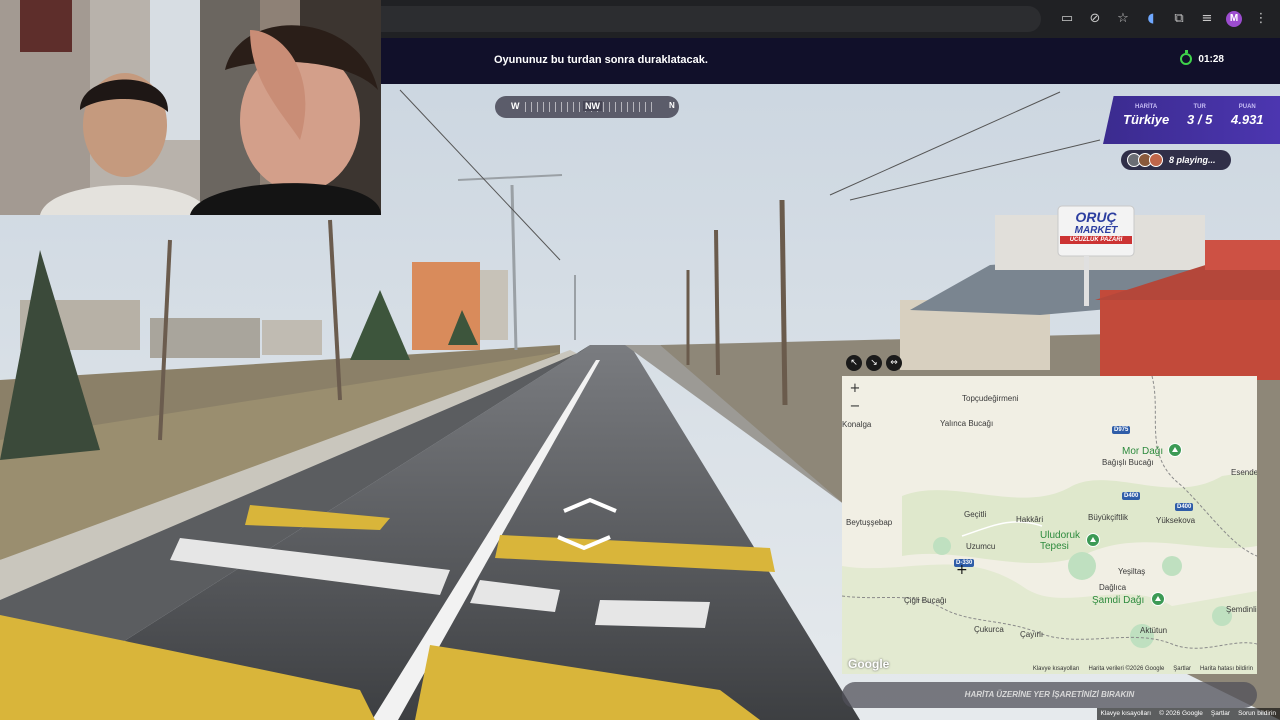 The image size is (1280, 720). I want to click on map-label: Yeşiltaş, so click(1132, 571).